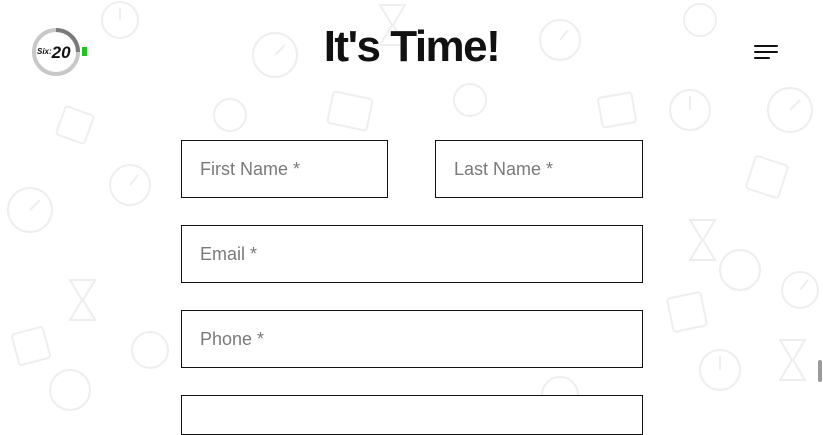  What do you see at coordinates (284, 169) in the screenshot?
I see `first-name-input` at bounding box center [284, 169].